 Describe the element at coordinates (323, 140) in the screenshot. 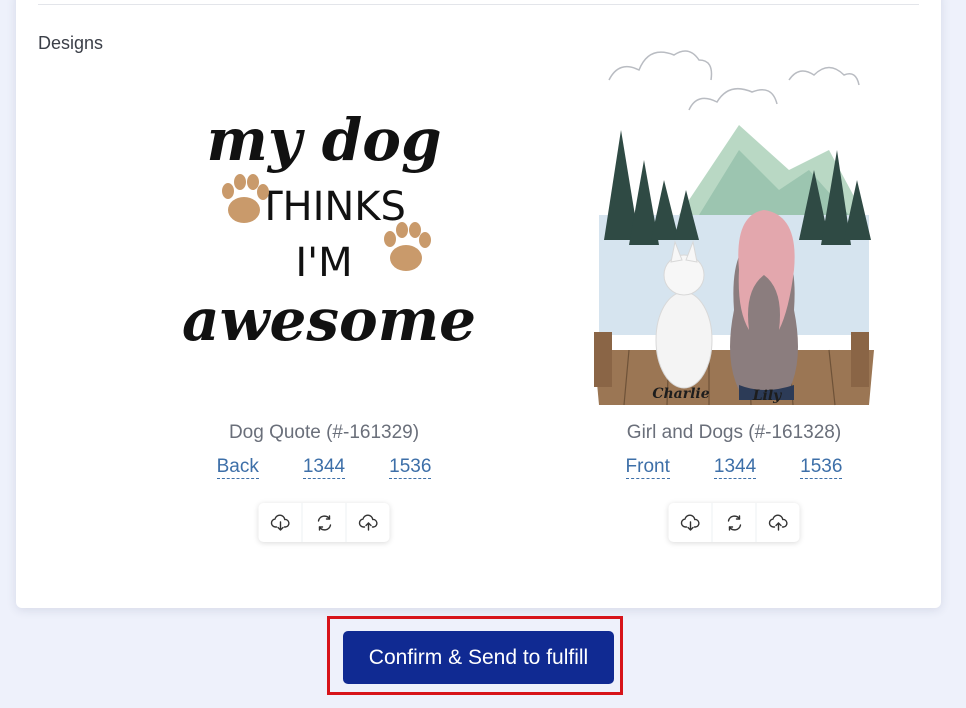

I see `svg-text: my dog` at that location.